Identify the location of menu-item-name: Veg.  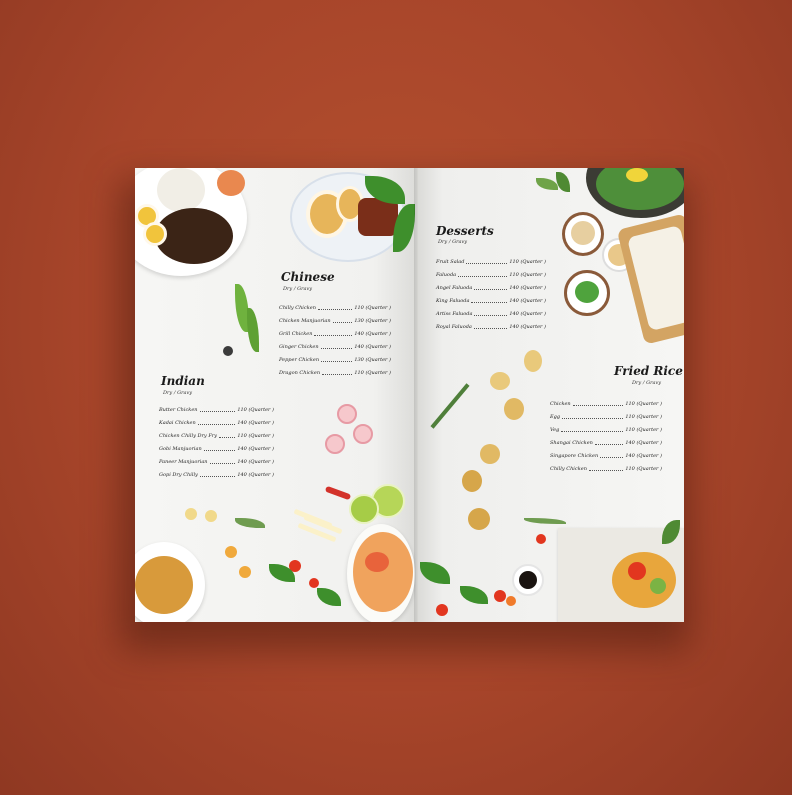
(555, 430).